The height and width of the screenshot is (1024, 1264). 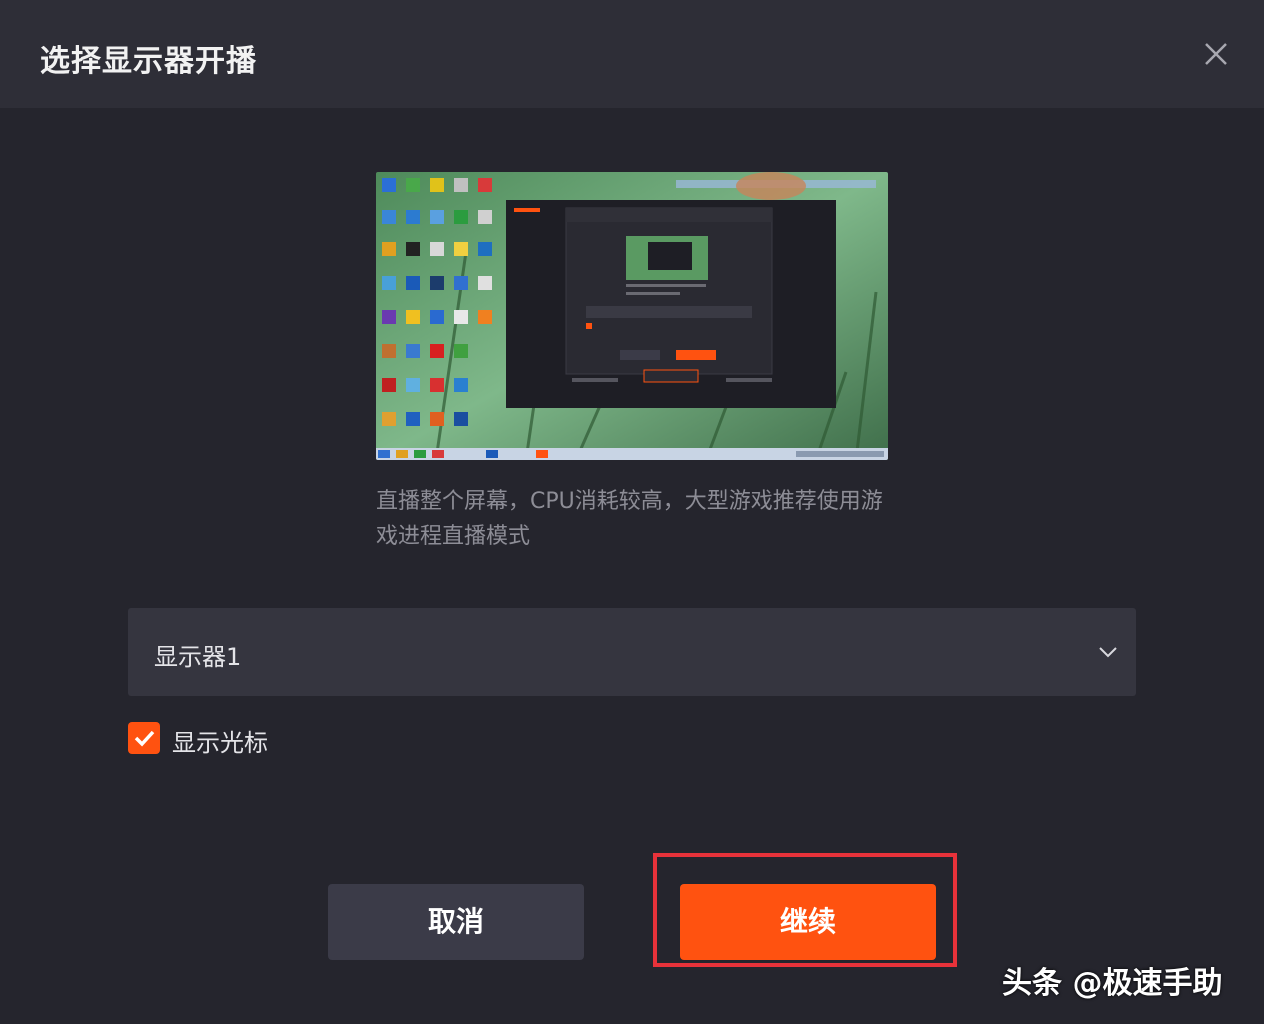 I want to click on close-button, so click(x=1216, y=54).